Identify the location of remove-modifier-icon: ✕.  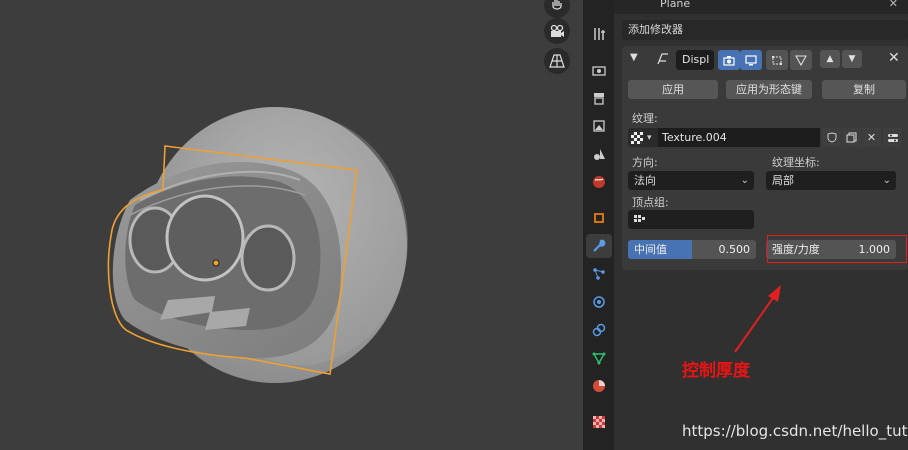
(894, 58).